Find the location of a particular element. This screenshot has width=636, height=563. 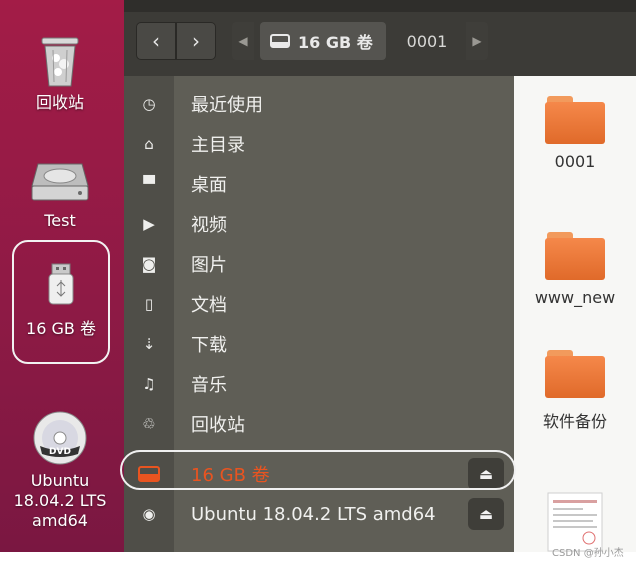

path-scroll-left-button: ◀ is located at coordinates (243, 41).